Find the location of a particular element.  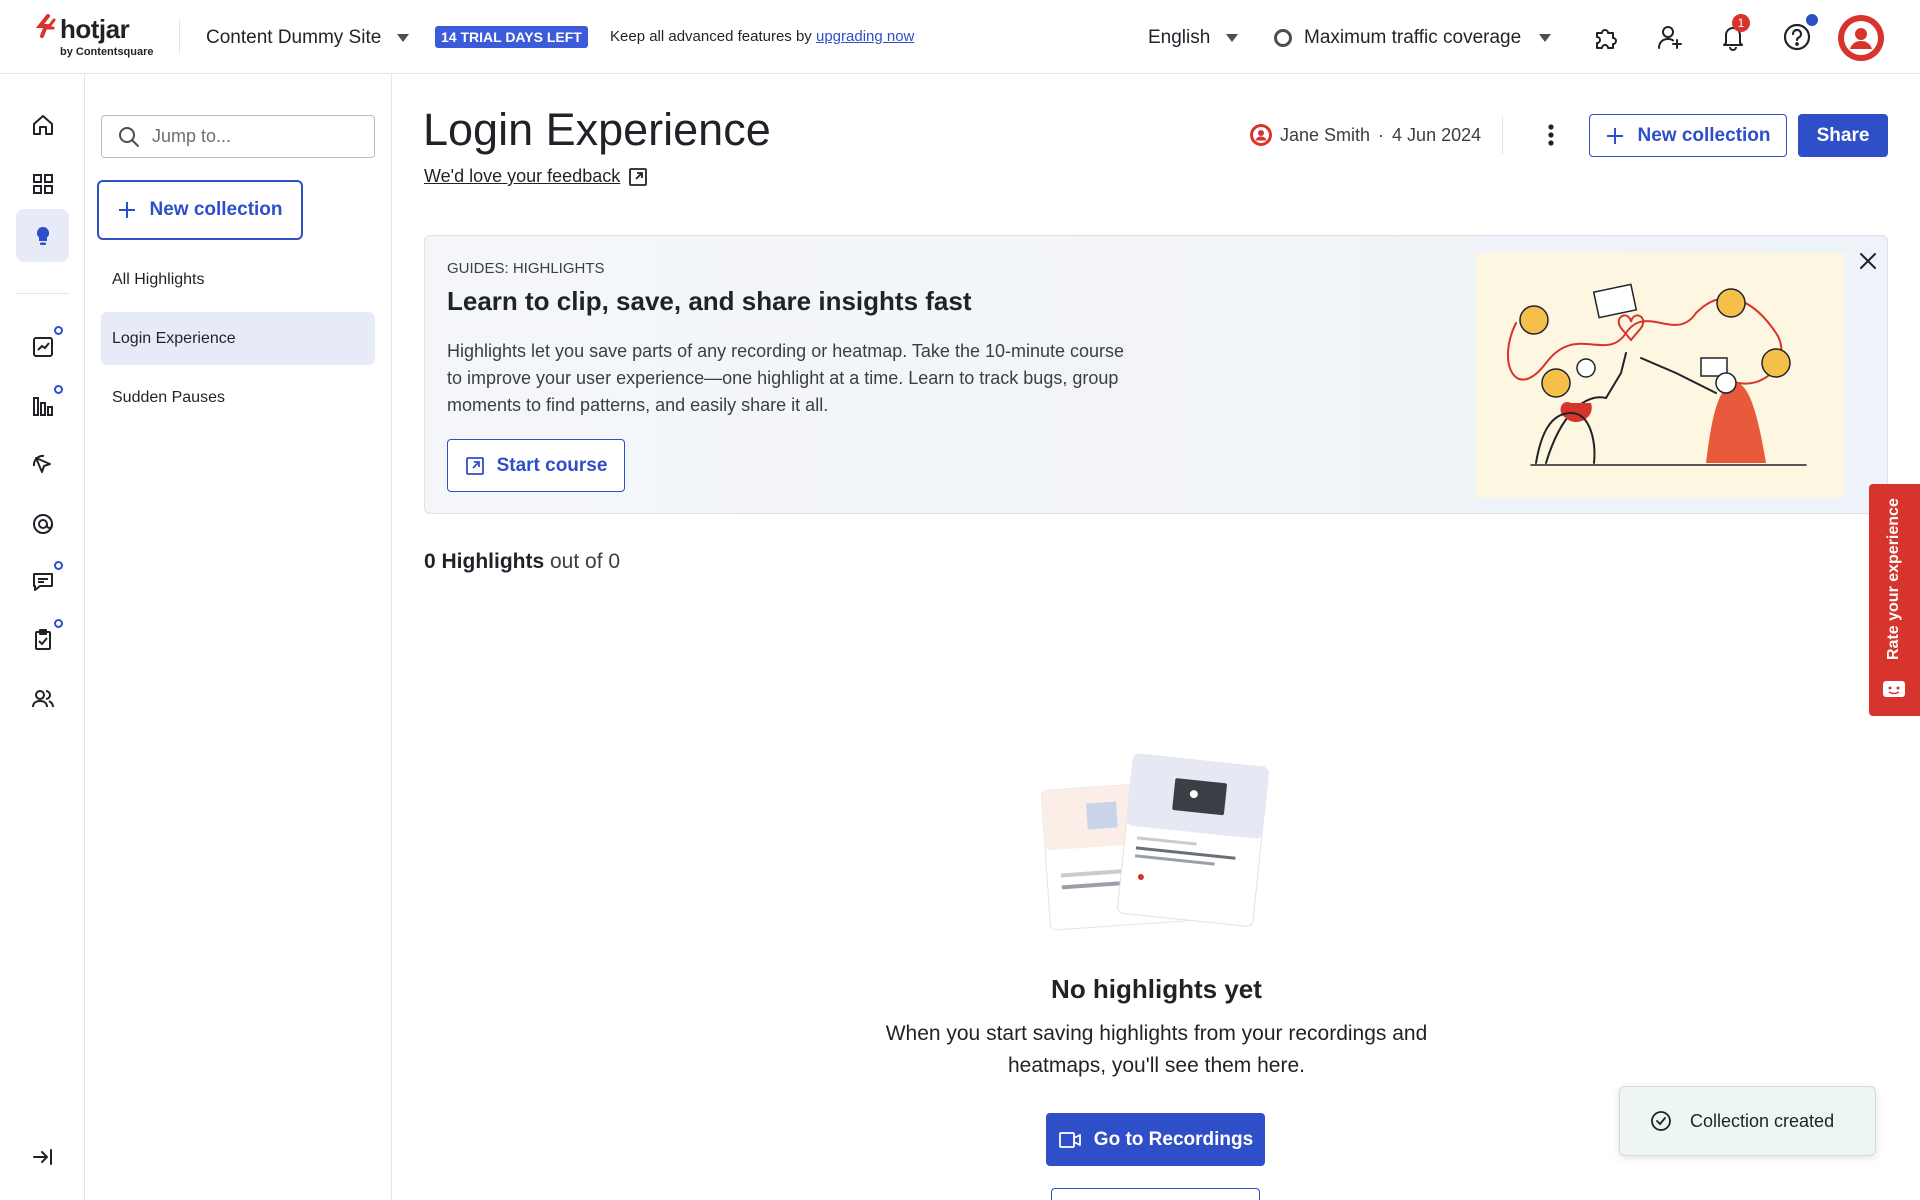

bar-chart-icon is located at coordinates (42, 406).